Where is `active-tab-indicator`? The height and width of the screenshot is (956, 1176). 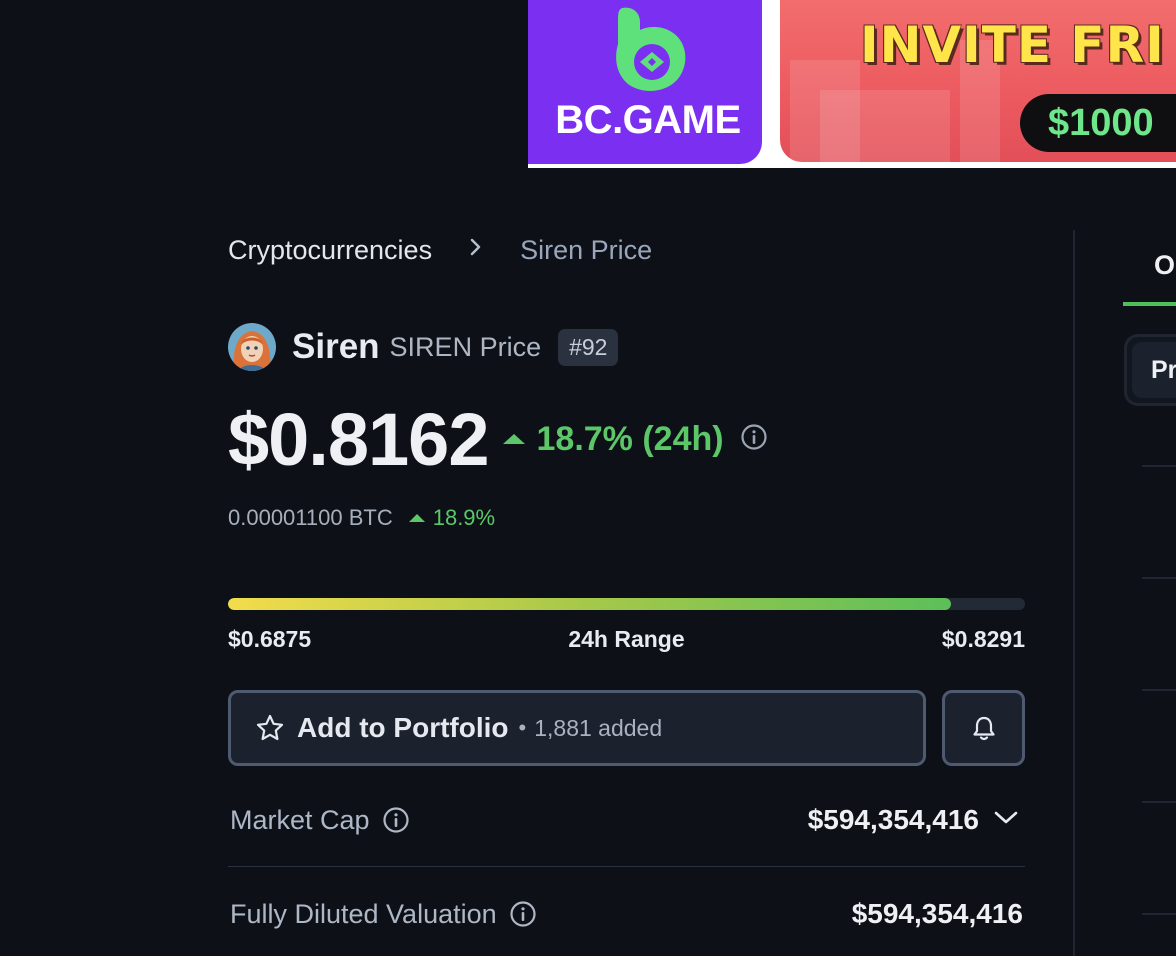 active-tab-indicator is located at coordinates (1149, 304).